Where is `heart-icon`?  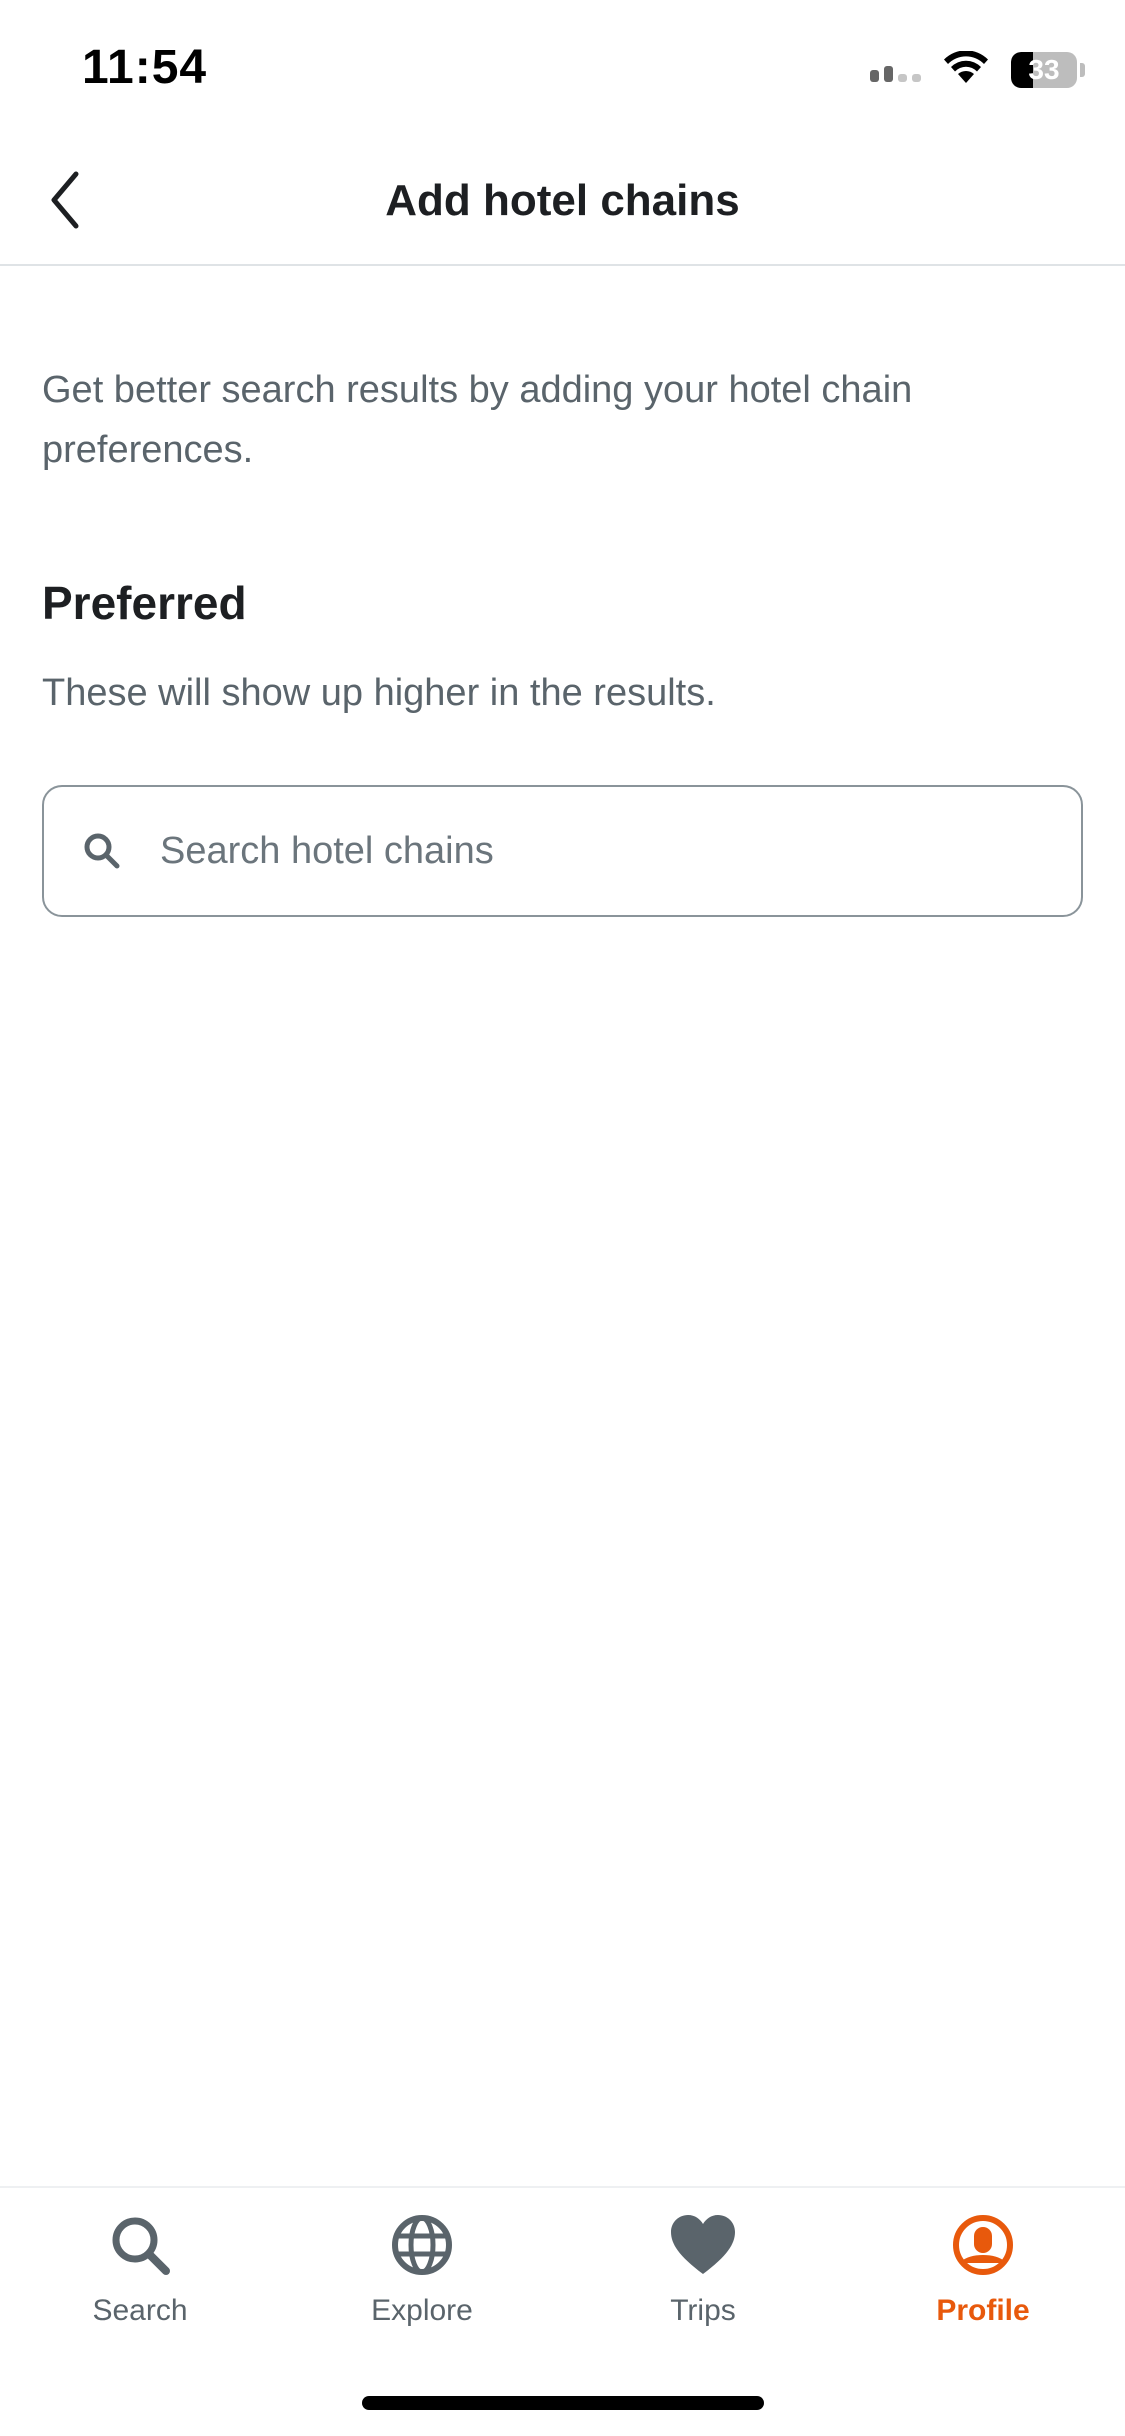
heart-icon is located at coordinates (703, 2245).